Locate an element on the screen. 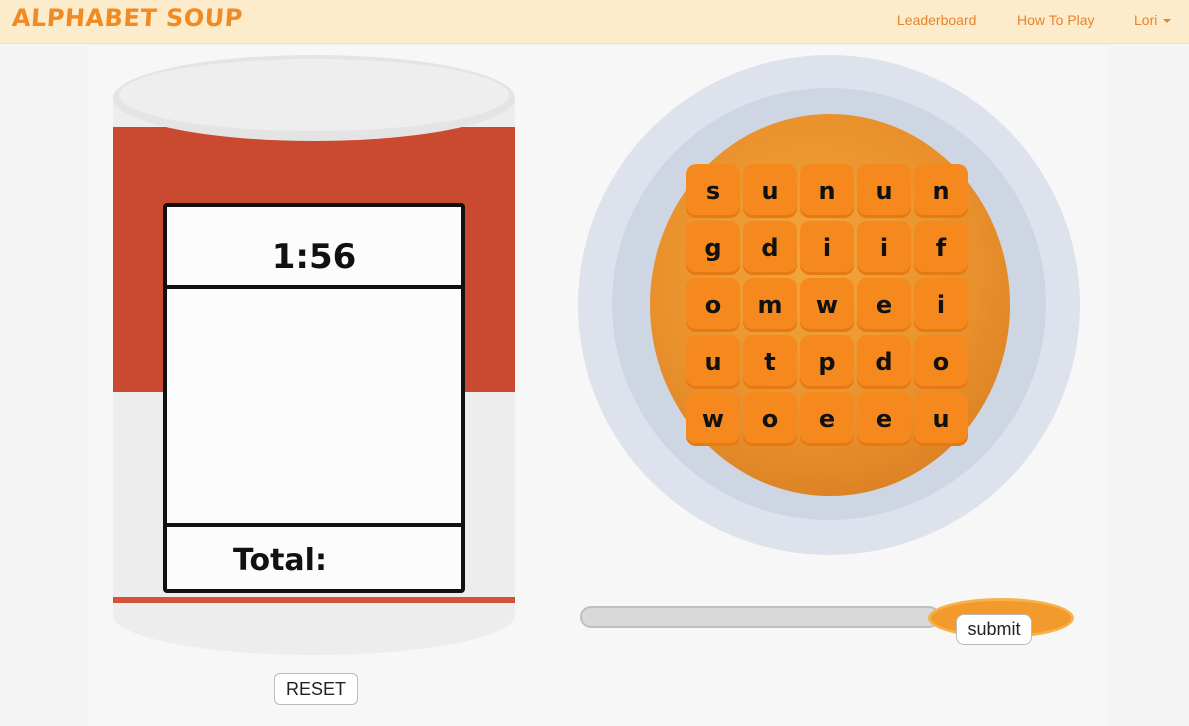 This screenshot has height=726, width=1189. letter-tile: m is located at coordinates (770, 305).